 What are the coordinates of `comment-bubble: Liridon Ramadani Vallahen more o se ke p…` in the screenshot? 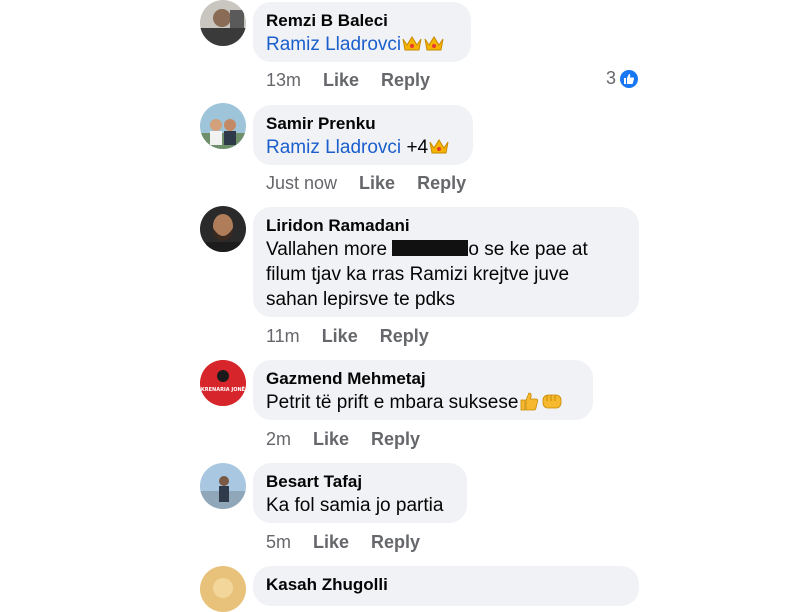 It's located at (446, 262).